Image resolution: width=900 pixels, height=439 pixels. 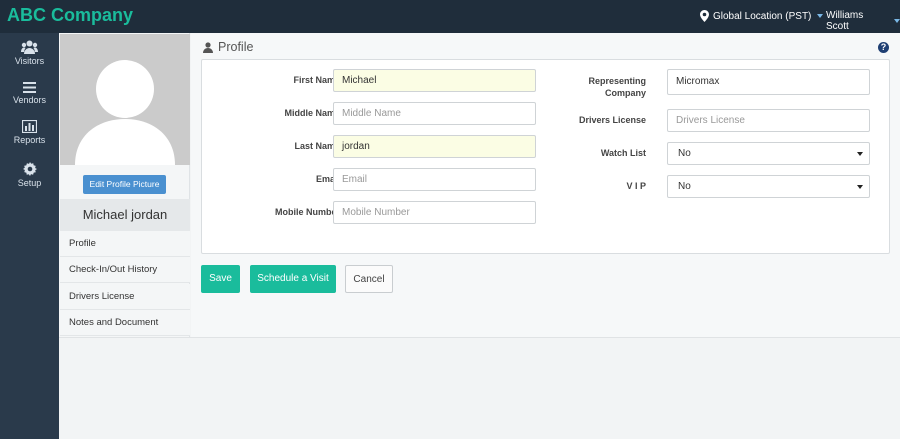 I want to click on sidebar-item-reports: Reports, so click(x=29, y=132).